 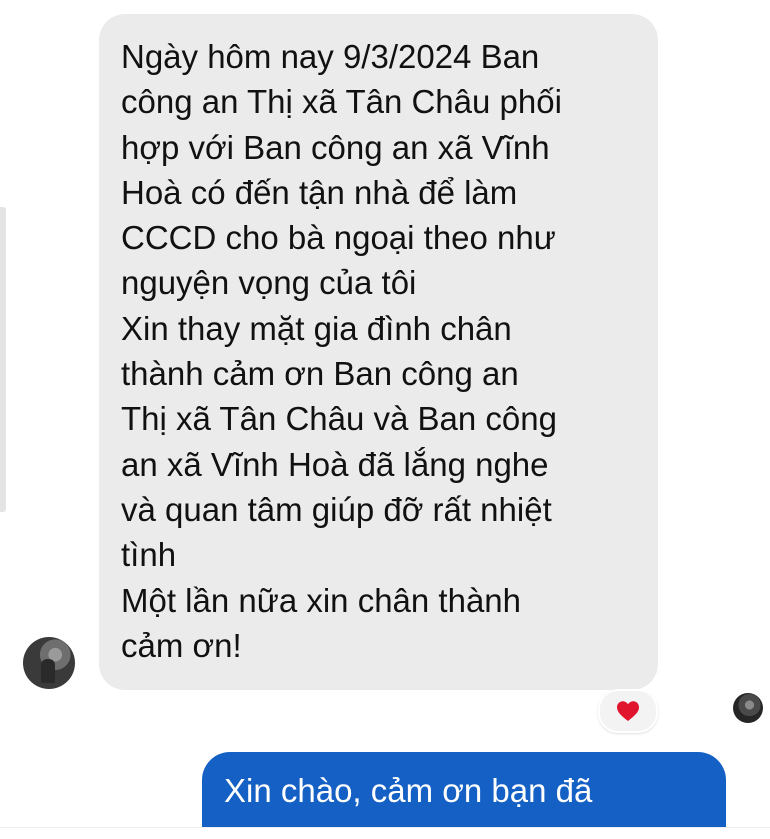 What do you see at coordinates (321, 600) in the screenshot?
I see `message-line: Một lần nữa xin chân thành` at bounding box center [321, 600].